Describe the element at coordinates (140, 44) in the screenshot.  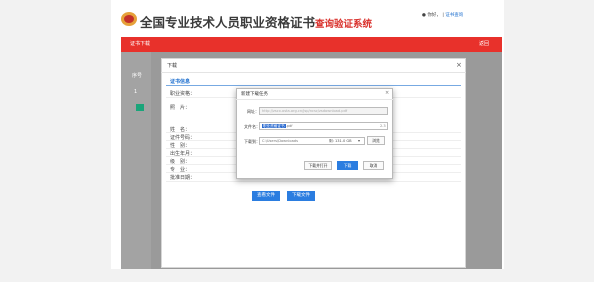
I see `nav-title: 证书下载` at that location.